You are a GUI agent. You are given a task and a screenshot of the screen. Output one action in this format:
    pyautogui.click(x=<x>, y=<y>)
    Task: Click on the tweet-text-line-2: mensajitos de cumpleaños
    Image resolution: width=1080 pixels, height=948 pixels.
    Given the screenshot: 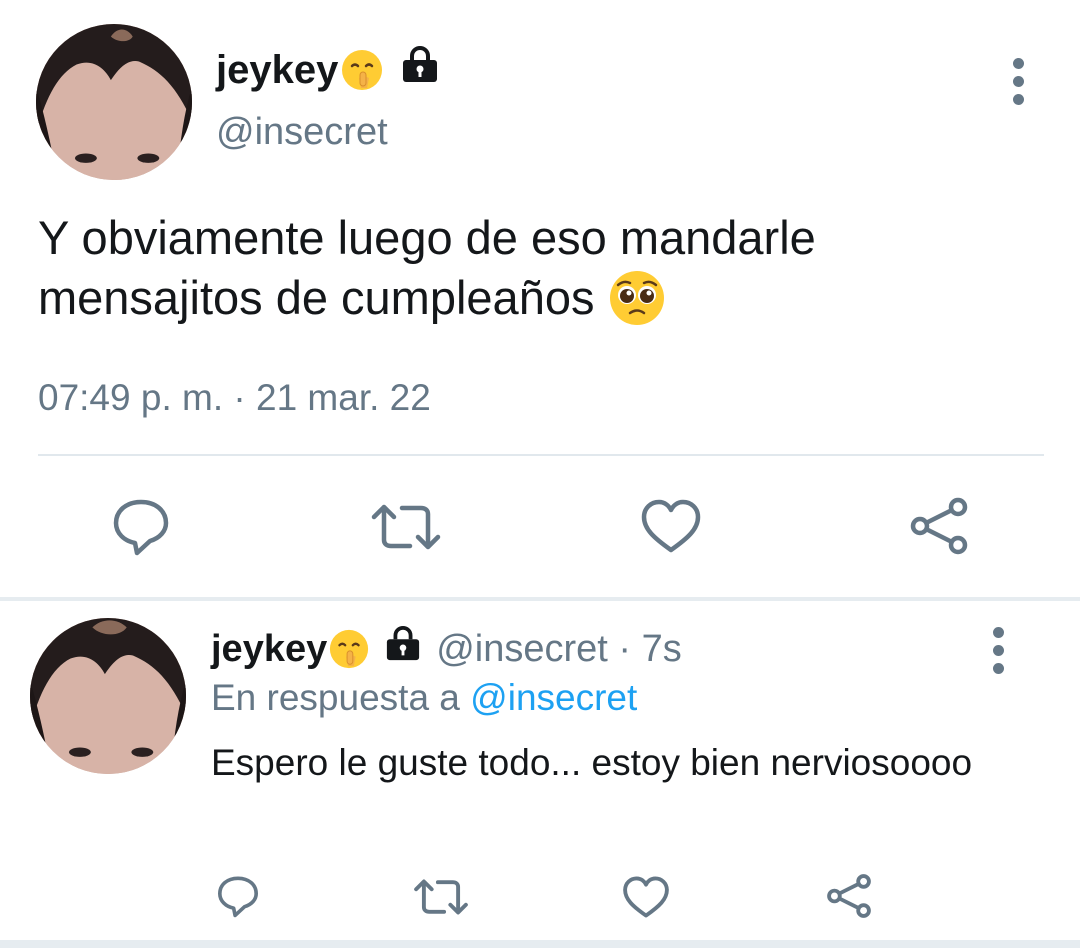 What is the action you would take?
    pyautogui.click(x=543, y=298)
    